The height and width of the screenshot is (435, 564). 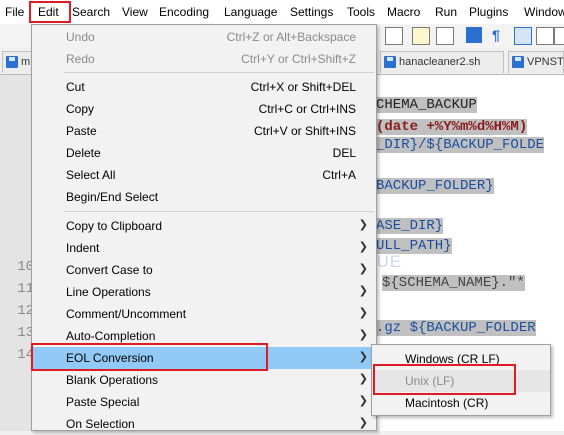 What do you see at coordinates (421, 36) in the screenshot?
I see `sync-scroll-icon` at bounding box center [421, 36].